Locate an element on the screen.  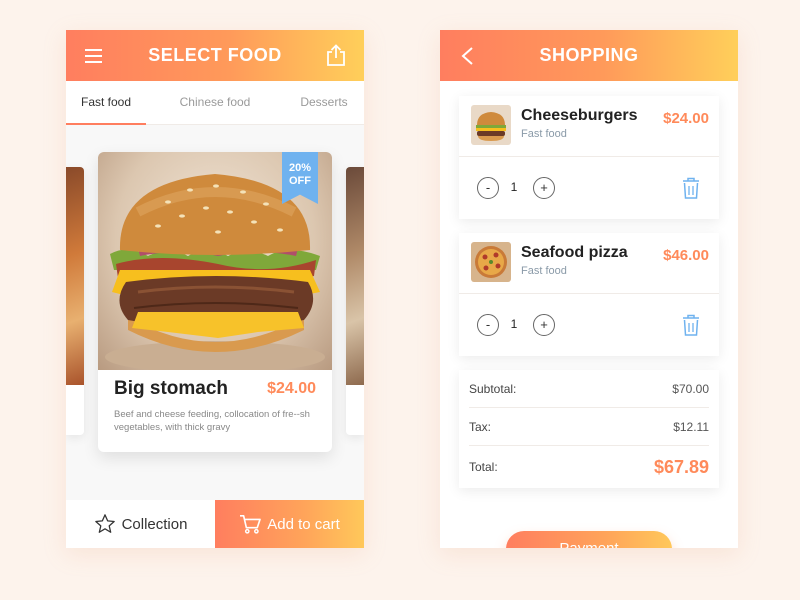
tab-chinese-food: Chinese food is located at coordinates (215, 102).